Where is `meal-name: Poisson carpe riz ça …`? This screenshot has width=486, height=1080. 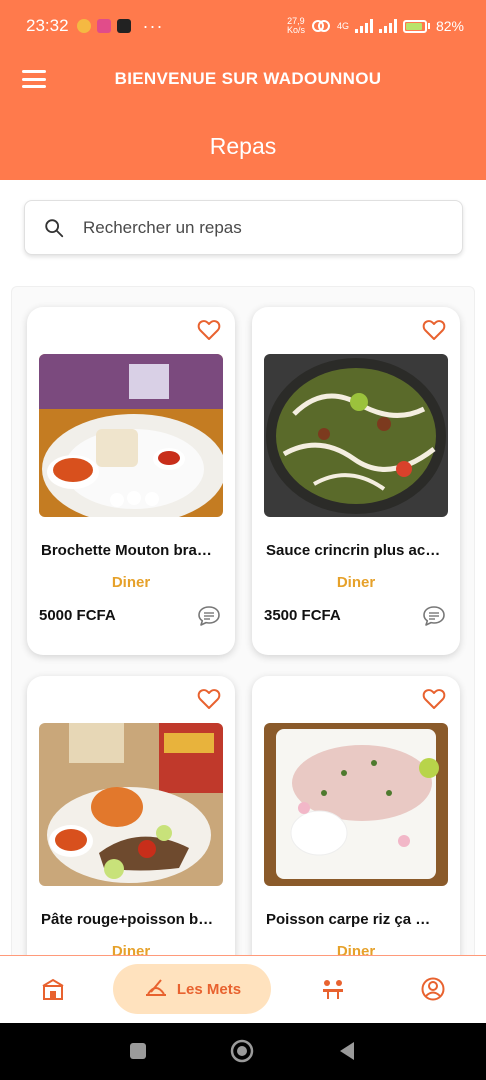
meal-name: Poisson carpe riz ça … is located at coordinates (348, 919).